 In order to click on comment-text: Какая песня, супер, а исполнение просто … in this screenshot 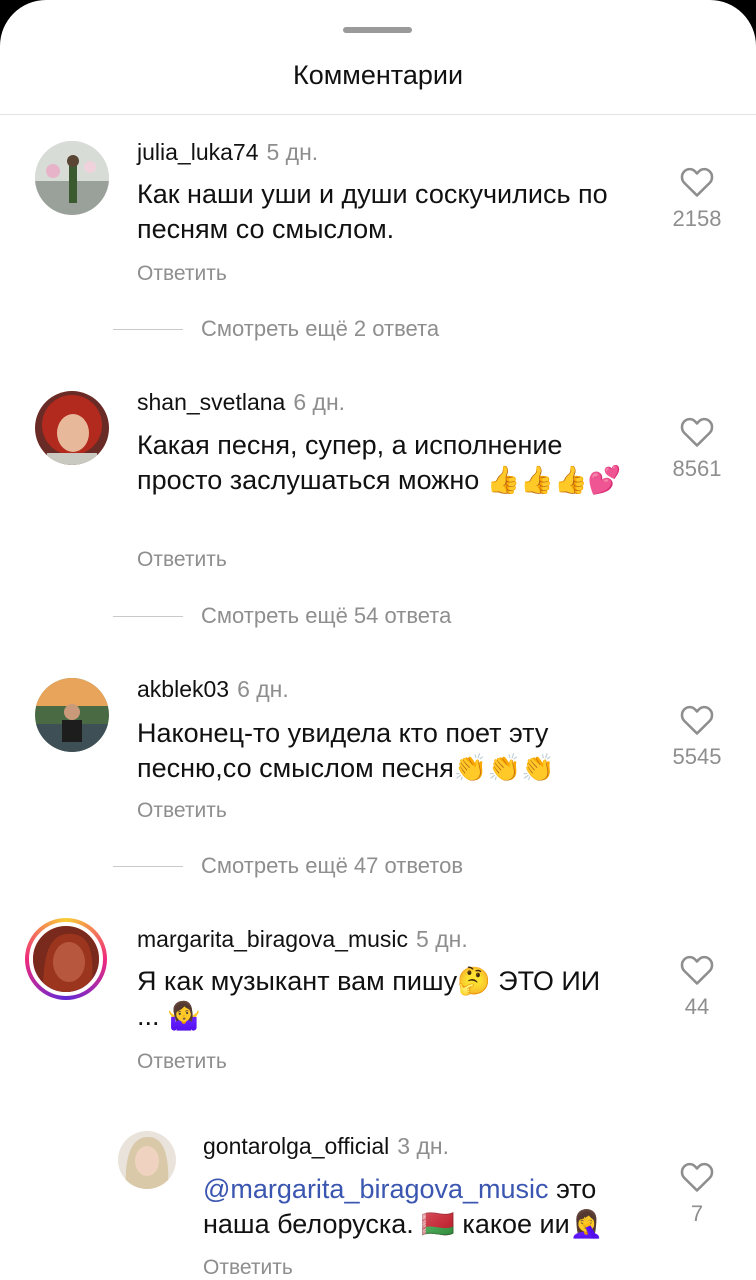, I will do `click(379, 462)`.